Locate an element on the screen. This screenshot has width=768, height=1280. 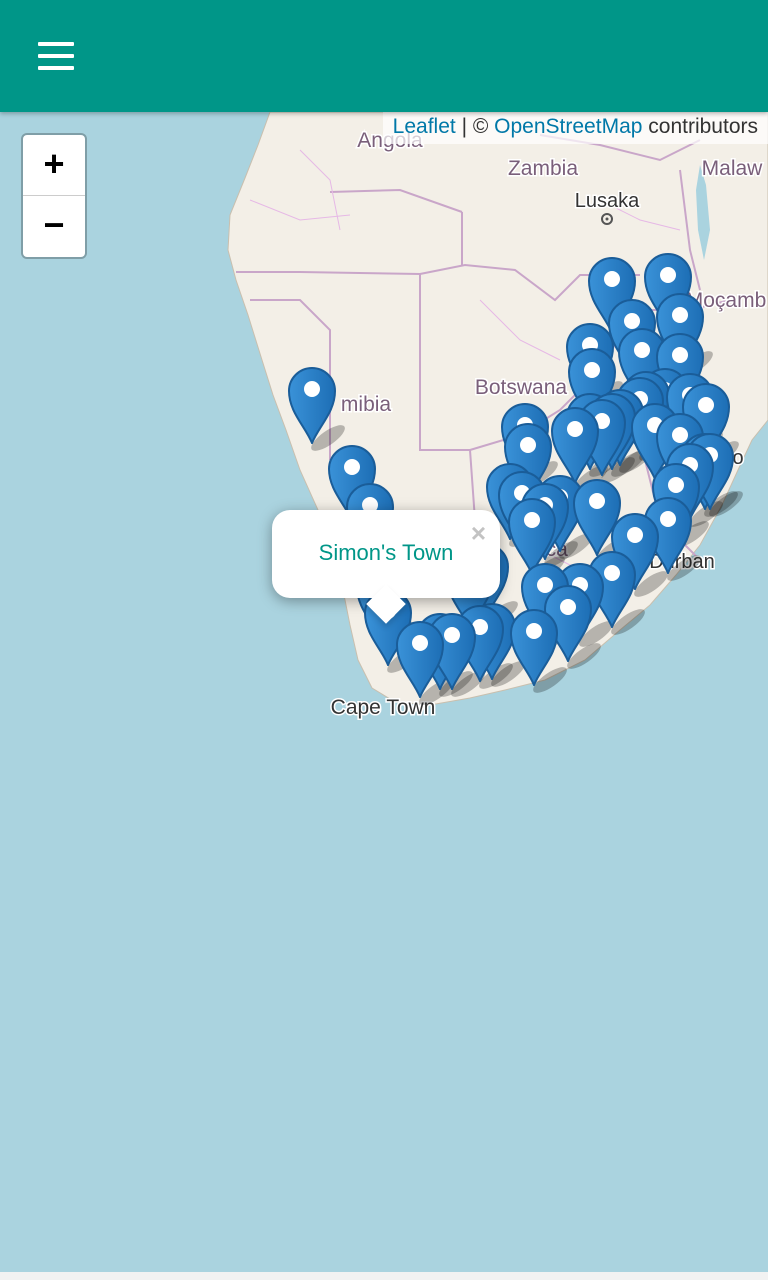
openstreetmap-link: OpenStreetMap is located at coordinates (568, 126).